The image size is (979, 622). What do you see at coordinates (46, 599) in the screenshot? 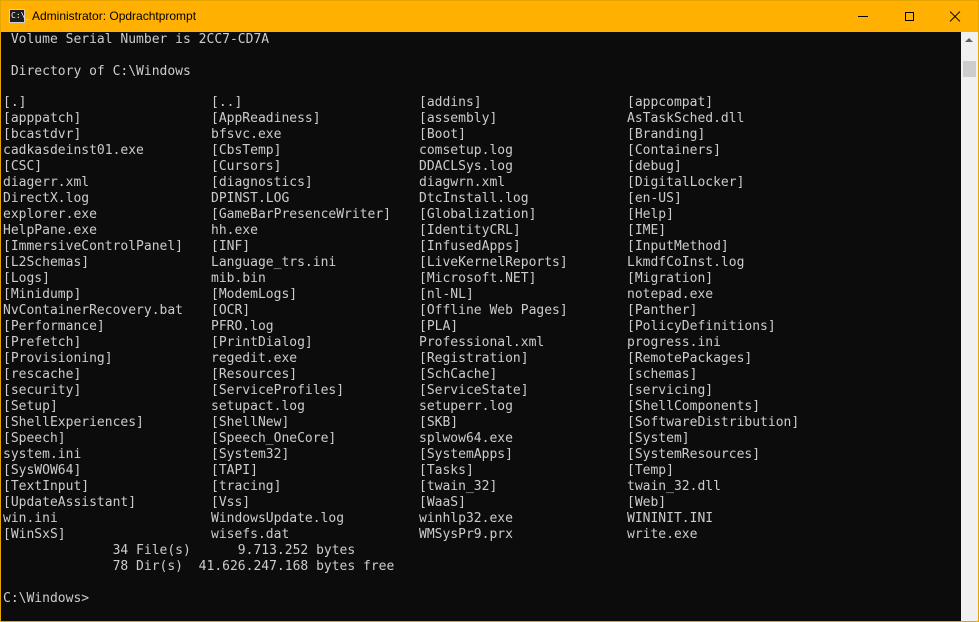
I see `command-prompt-line: C:\Windows>` at bounding box center [46, 599].